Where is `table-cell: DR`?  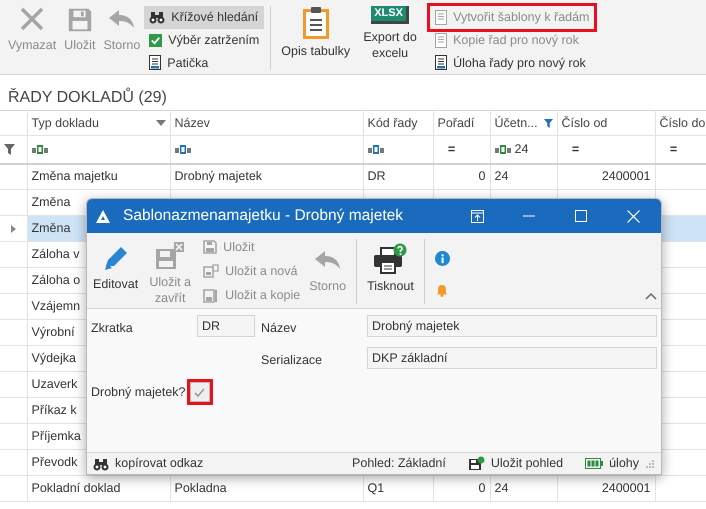 table-cell: DR is located at coordinates (377, 176).